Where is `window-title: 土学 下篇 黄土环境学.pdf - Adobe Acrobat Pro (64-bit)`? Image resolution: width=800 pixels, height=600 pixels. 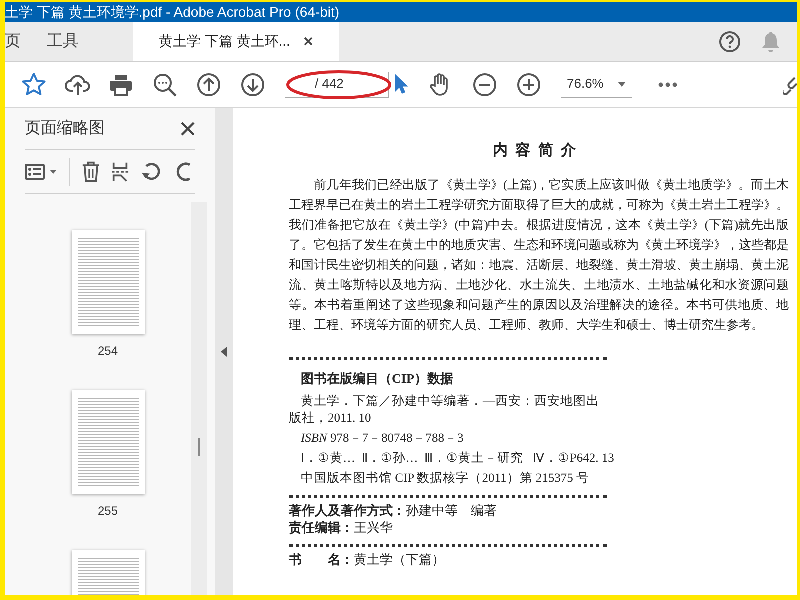
window-title: 土学 下篇 黄土环境学.pdf - Adobe Acrobat Pro (64-bit) is located at coordinates (172, 12).